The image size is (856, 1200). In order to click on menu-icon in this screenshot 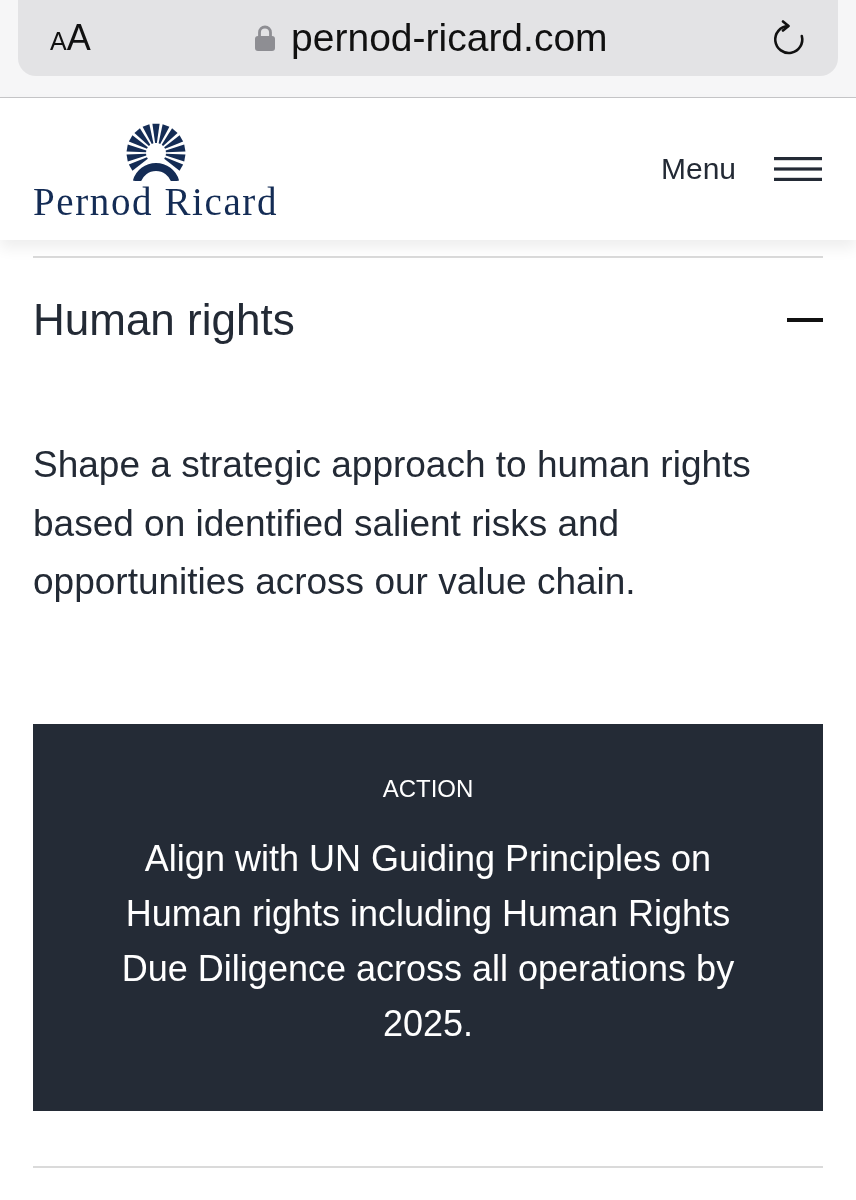, I will do `click(798, 169)`.